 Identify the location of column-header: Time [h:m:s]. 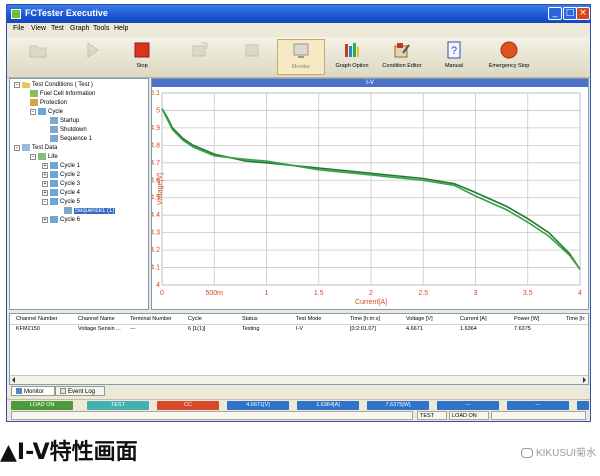
(365, 319).